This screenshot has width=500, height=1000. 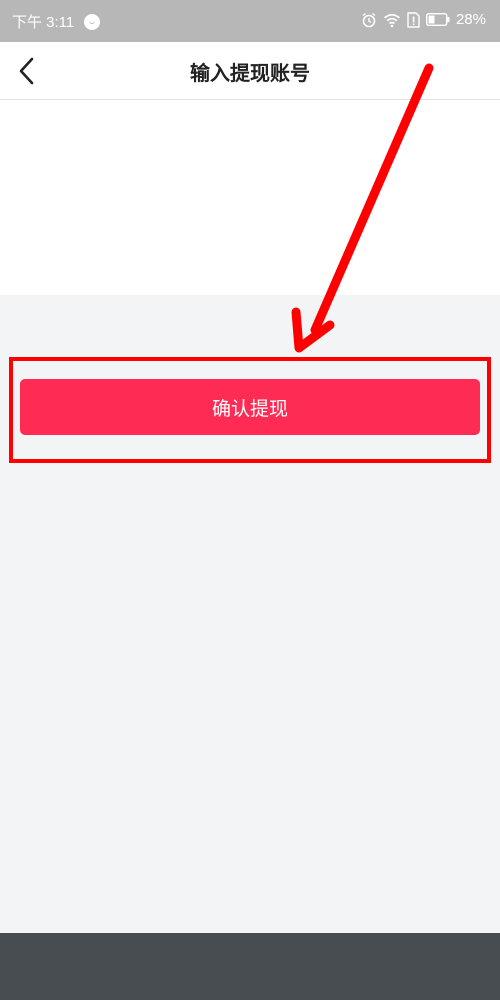 I want to click on status-left: 下午 3:11, so click(x=56, y=21).